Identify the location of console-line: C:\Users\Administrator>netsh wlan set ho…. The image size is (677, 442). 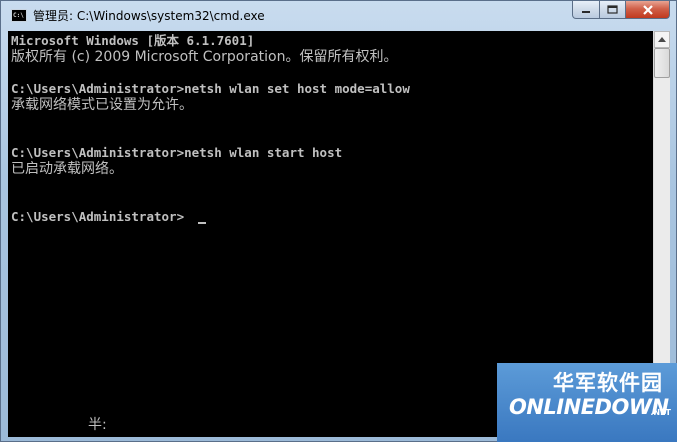
(210, 88).